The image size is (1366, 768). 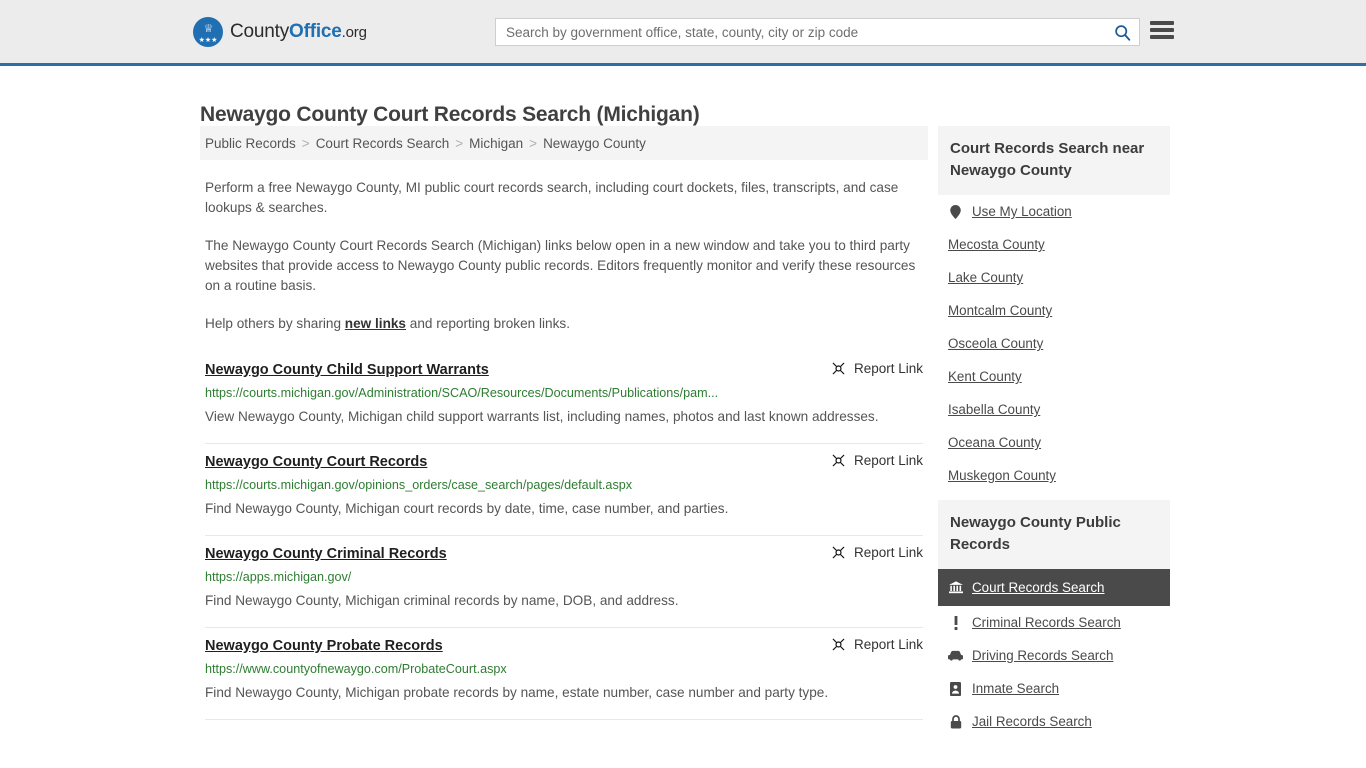 What do you see at coordinates (1042, 655) in the screenshot?
I see `sidebar-link-driving-records-search: Driving Records Search` at bounding box center [1042, 655].